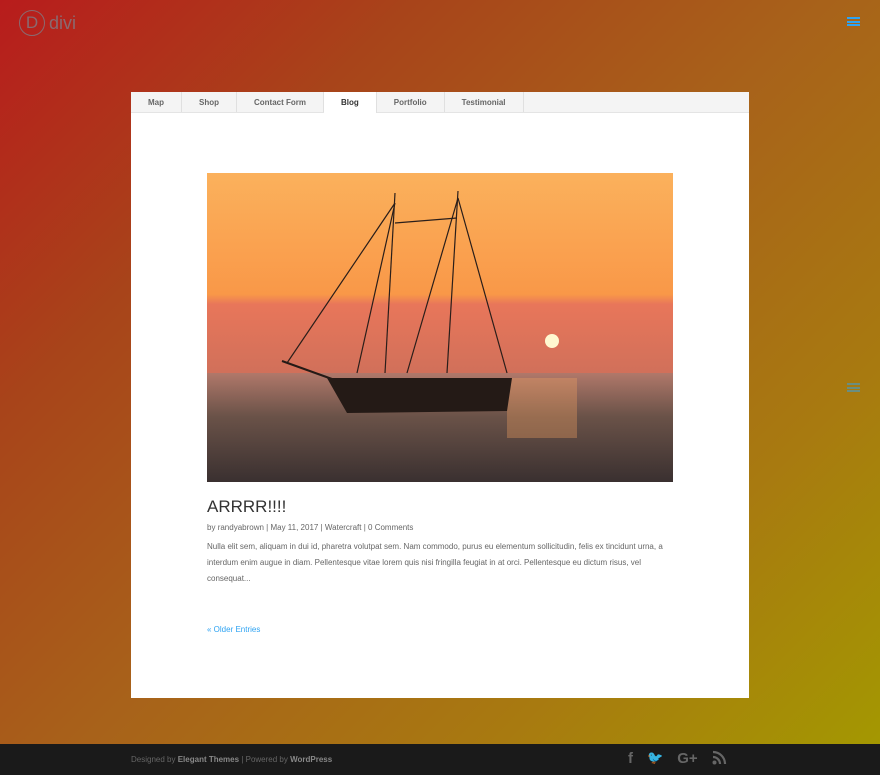  Describe the element at coordinates (233, 629) in the screenshot. I see `older-entries-link: « Older Entries` at that location.